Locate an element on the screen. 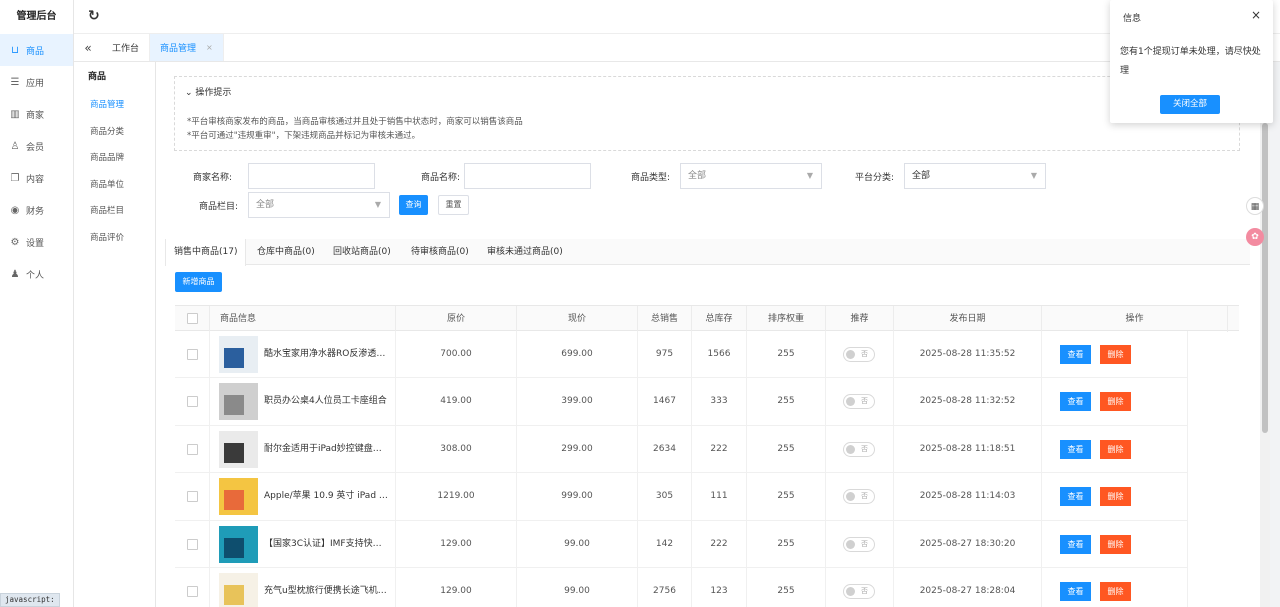  nav-item-label: 个人 is located at coordinates (35, 275).